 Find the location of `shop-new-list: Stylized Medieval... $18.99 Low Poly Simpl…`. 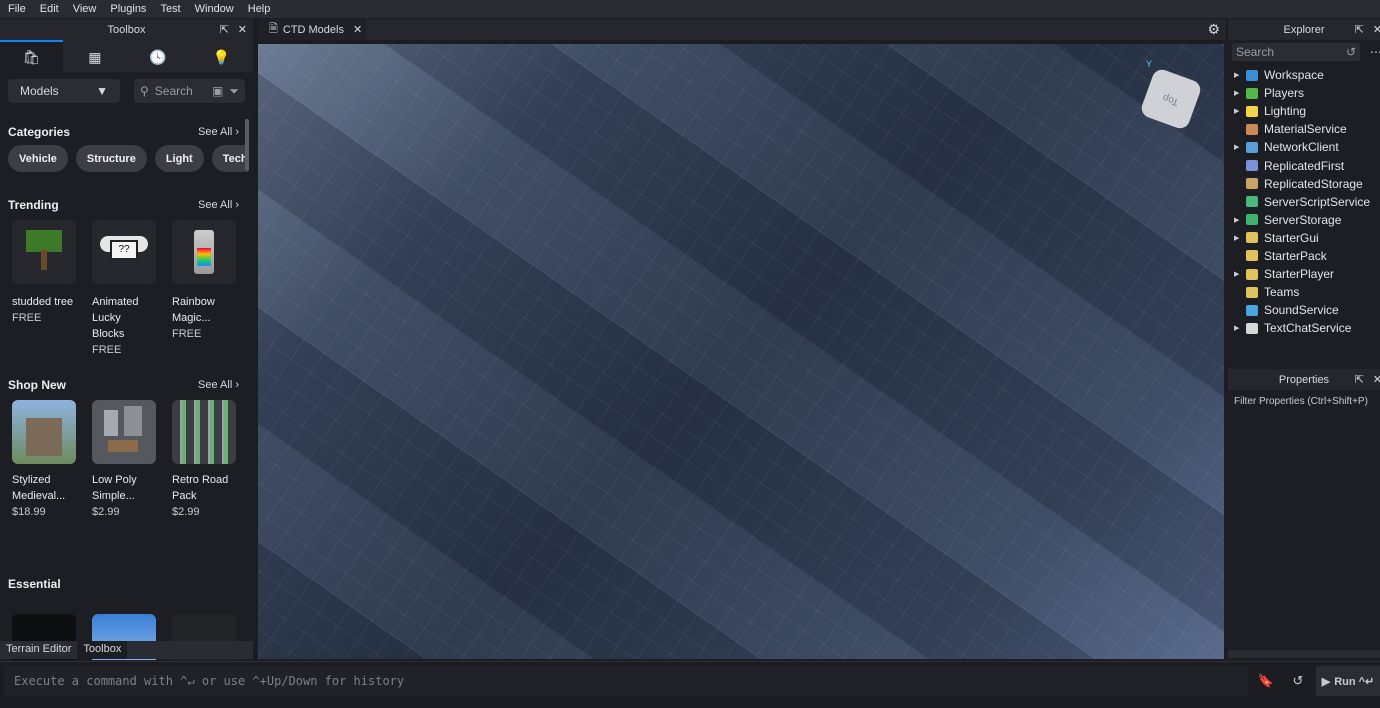

shop-new-list: Stylized Medieval... $18.99 Low Poly Simpl… is located at coordinates (124, 460).